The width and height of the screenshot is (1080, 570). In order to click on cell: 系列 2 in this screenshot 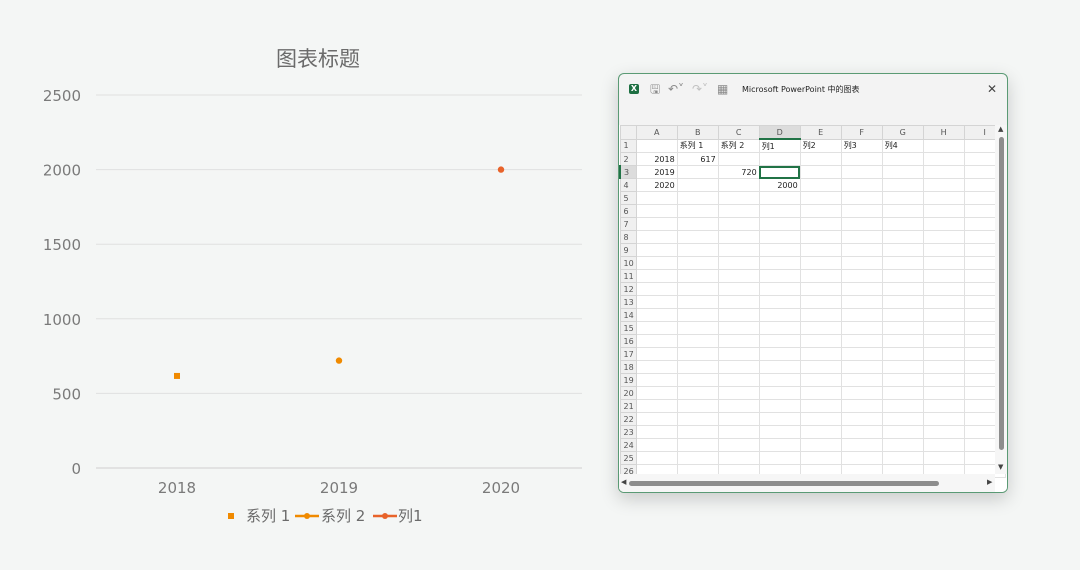, I will do `click(738, 145)`.